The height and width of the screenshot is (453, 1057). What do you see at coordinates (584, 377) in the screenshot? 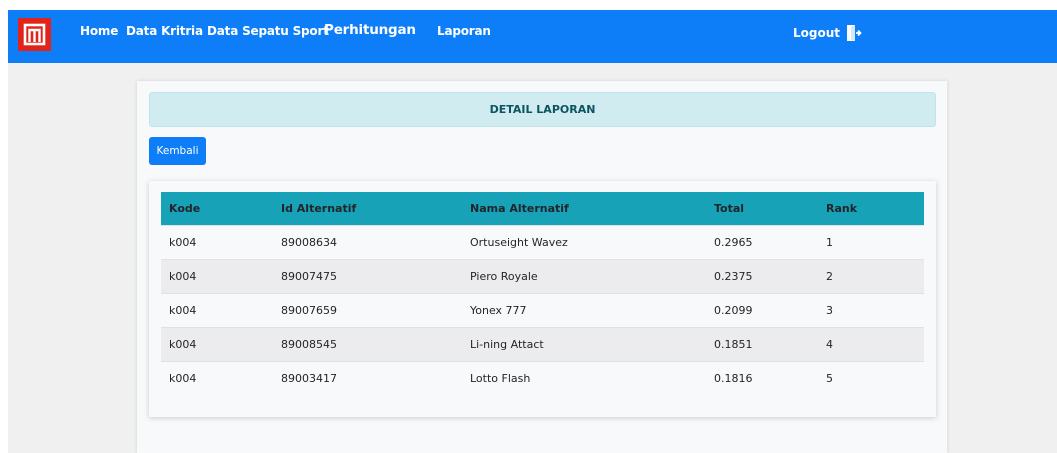
I see `cell-nama-alternatif: Lotto Flash` at bounding box center [584, 377].